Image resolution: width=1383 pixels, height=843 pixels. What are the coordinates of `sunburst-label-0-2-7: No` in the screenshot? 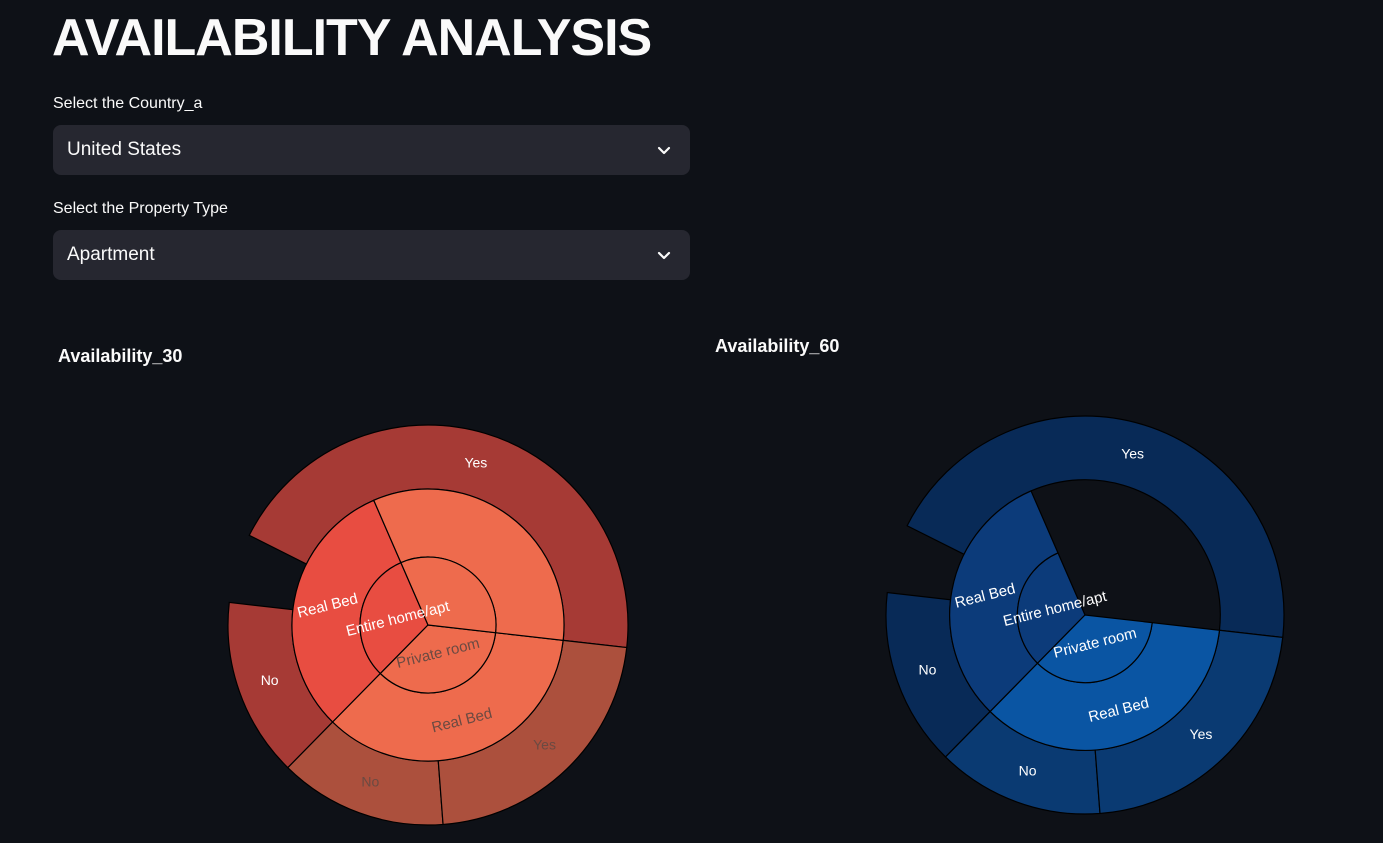 It's located at (270, 680).